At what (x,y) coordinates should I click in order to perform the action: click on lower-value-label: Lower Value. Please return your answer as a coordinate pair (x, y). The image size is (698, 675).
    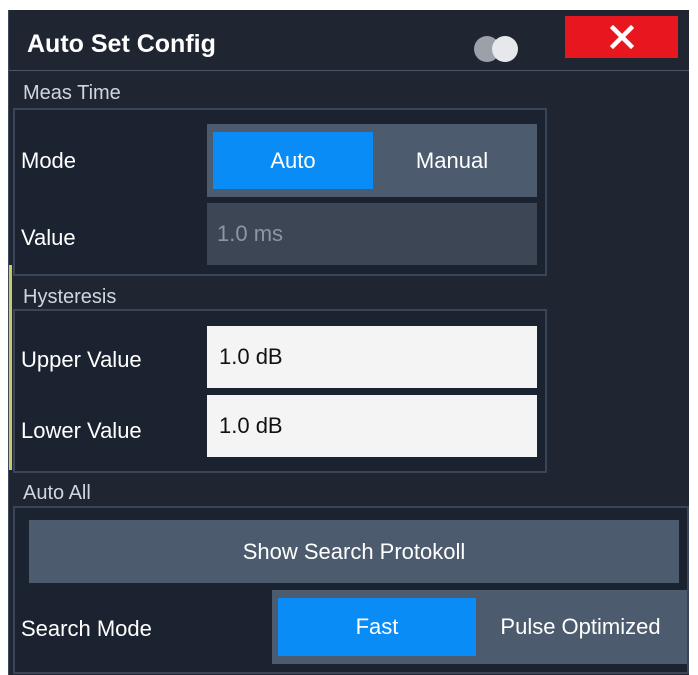
    Looking at the image, I should click on (81, 430).